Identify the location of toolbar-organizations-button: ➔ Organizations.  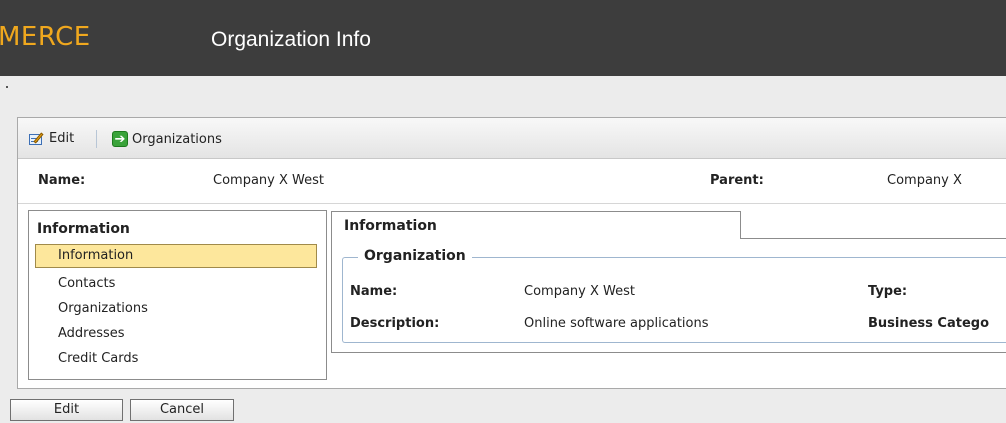
(167, 139).